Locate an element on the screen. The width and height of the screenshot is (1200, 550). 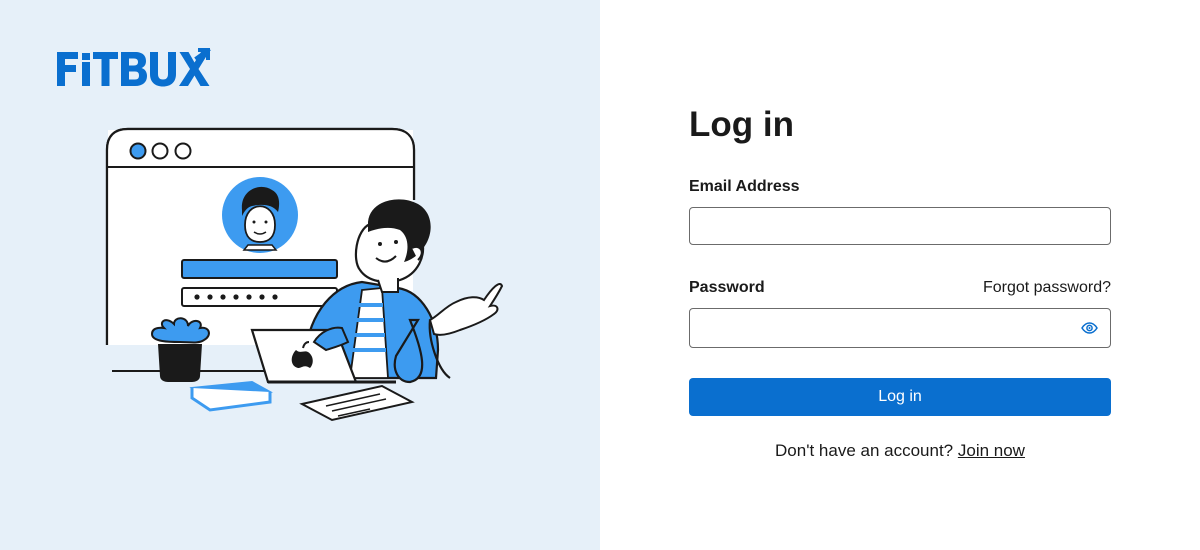
email-field is located at coordinates (900, 226).